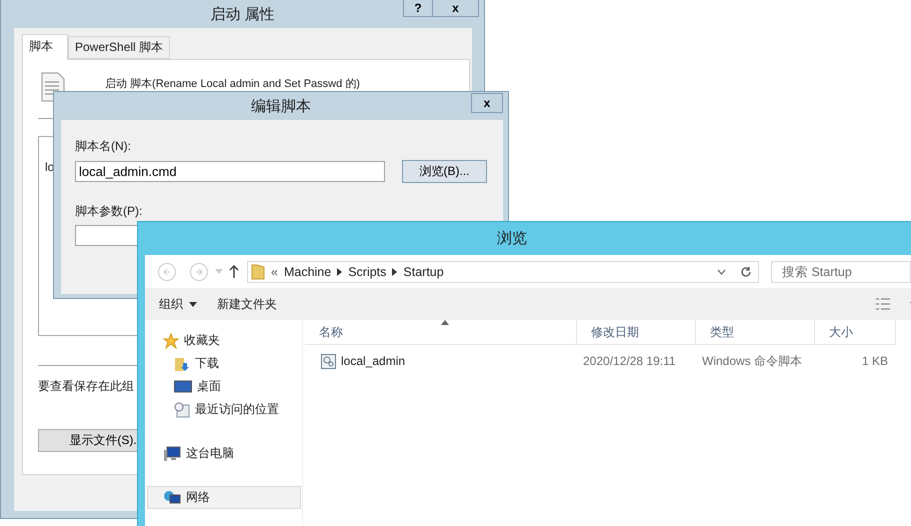 This screenshot has height=526, width=911. Describe the element at coordinates (441, 332) in the screenshot. I see `column-header: 名称` at that location.